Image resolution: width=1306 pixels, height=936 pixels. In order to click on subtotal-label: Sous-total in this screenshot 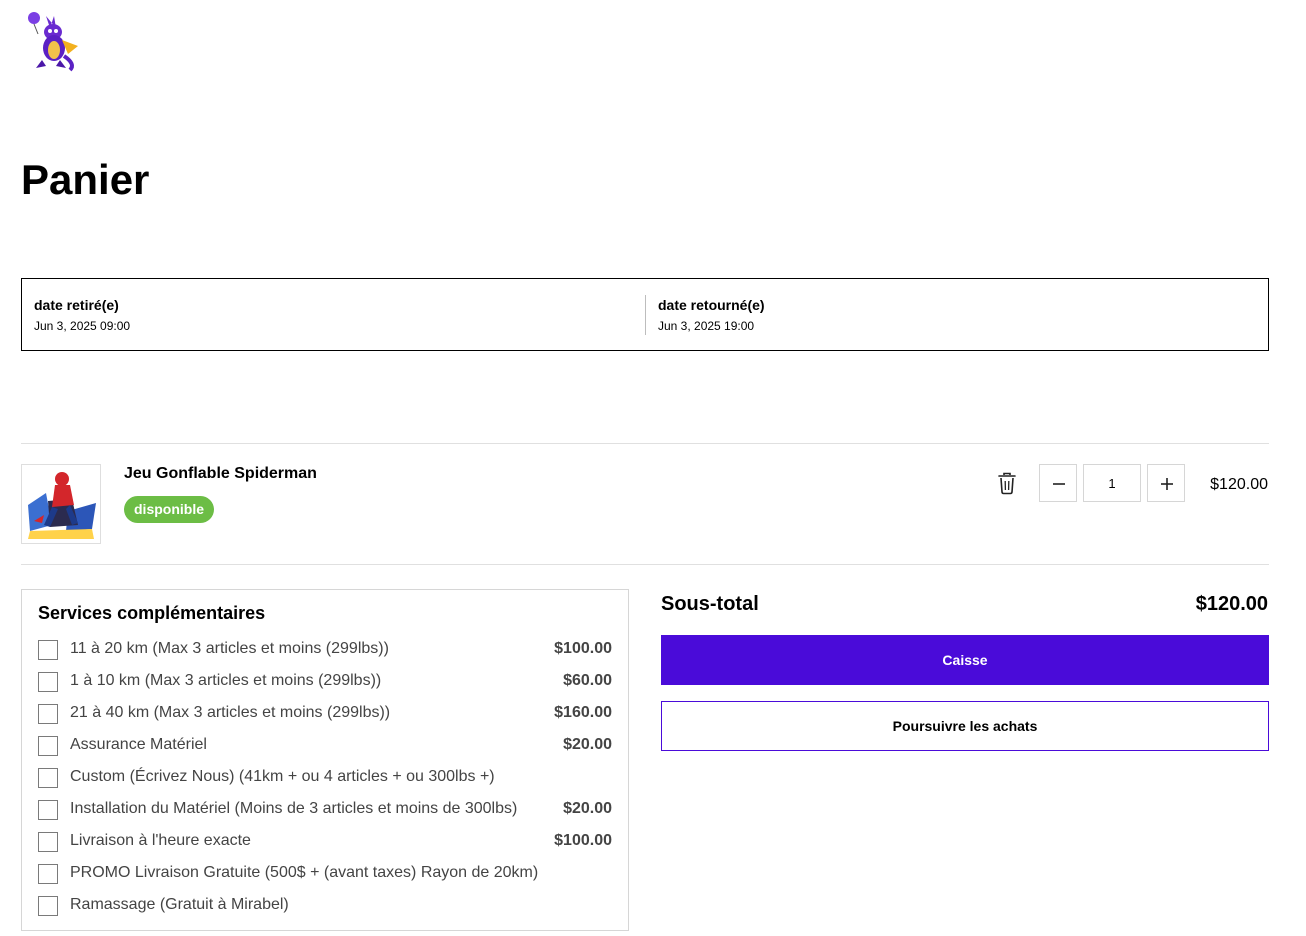, I will do `click(710, 604)`.